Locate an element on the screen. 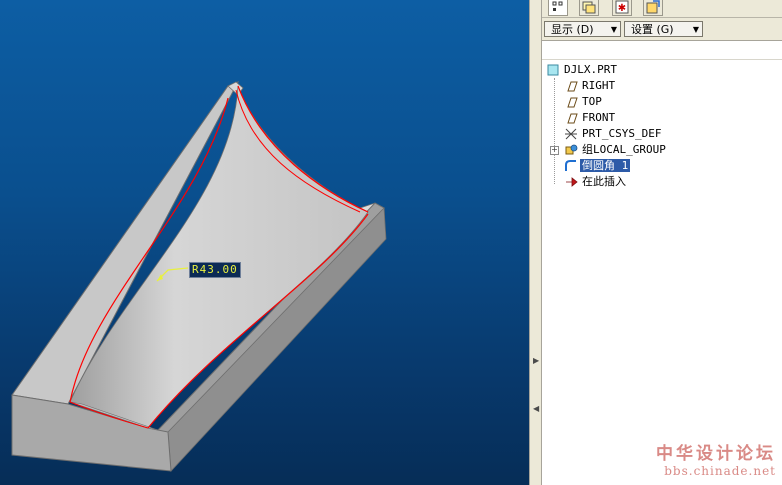 The width and height of the screenshot is (782, 485). navigator-tabs: ✱ is located at coordinates (662, 9).